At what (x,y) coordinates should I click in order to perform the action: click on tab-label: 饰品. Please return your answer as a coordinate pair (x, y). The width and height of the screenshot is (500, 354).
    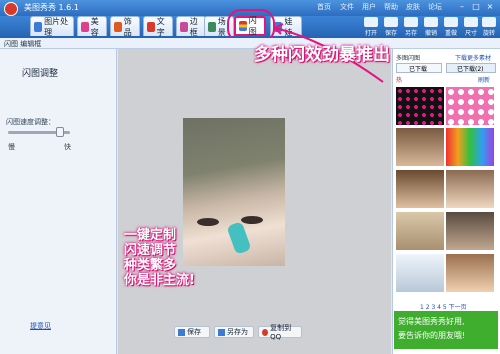
    Looking at the image, I should click on (127, 26).